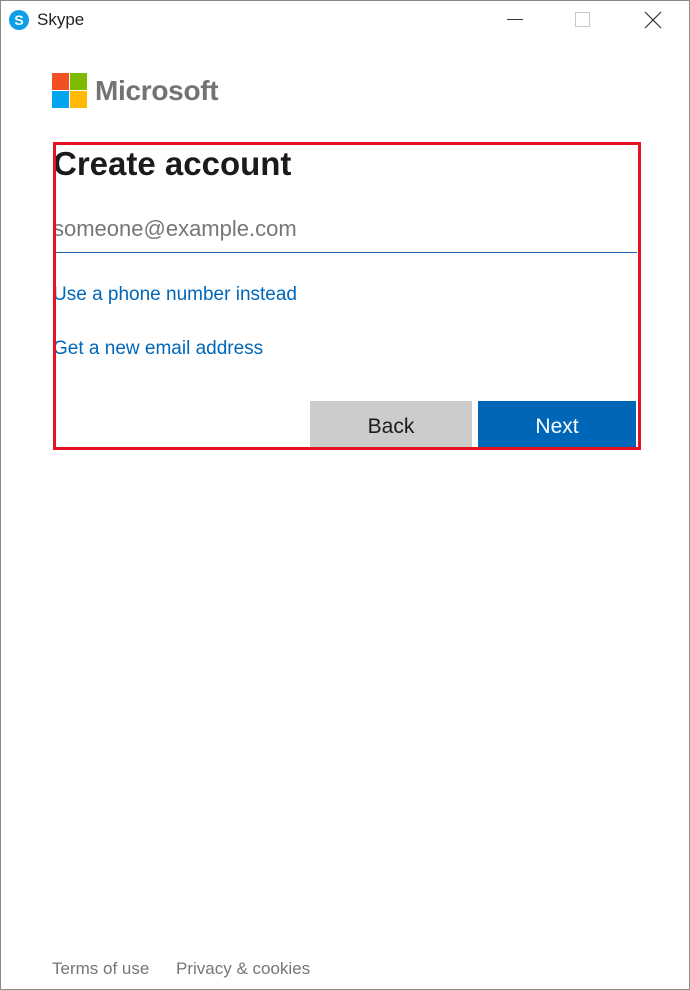 Image resolution: width=690 pixels, height=990 pixels. I want to click on microsoft-logo, so click(70, 91).